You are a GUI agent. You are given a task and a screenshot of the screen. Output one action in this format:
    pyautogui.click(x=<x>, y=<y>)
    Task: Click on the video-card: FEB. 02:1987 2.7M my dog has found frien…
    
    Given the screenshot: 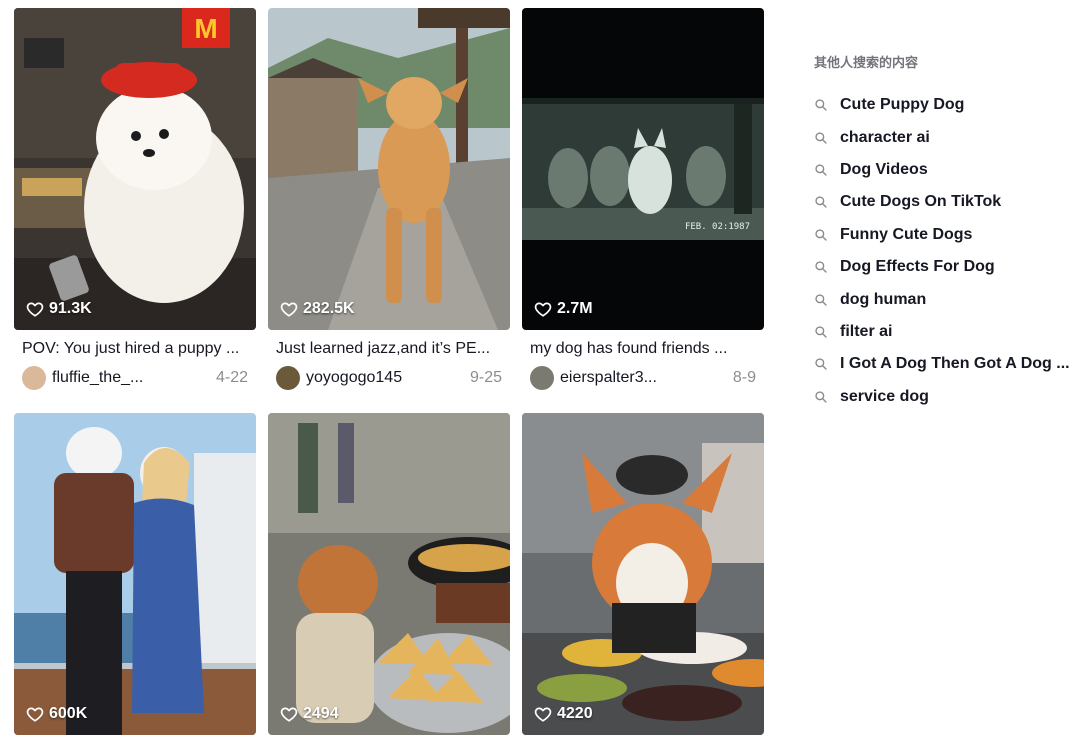 What is the action you would take?
    pyautogui.click(x=643, y=199)
    